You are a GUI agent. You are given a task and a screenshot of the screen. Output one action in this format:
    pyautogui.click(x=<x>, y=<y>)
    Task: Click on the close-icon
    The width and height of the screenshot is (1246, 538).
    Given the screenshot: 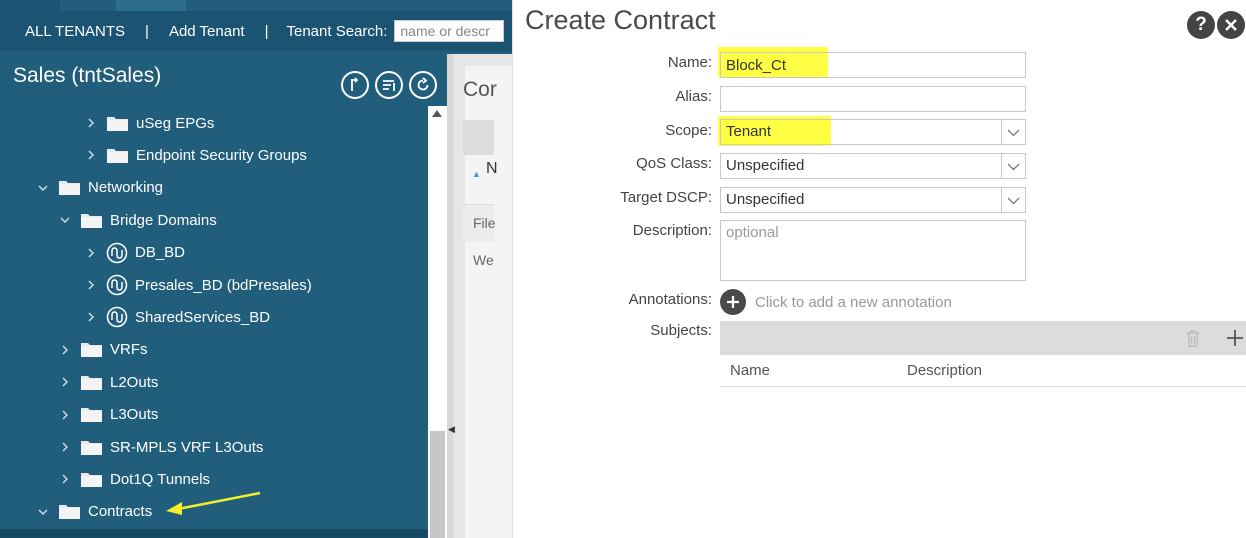 What is the action you would take?
    pyautogui.click(x=1231, y=25)
    